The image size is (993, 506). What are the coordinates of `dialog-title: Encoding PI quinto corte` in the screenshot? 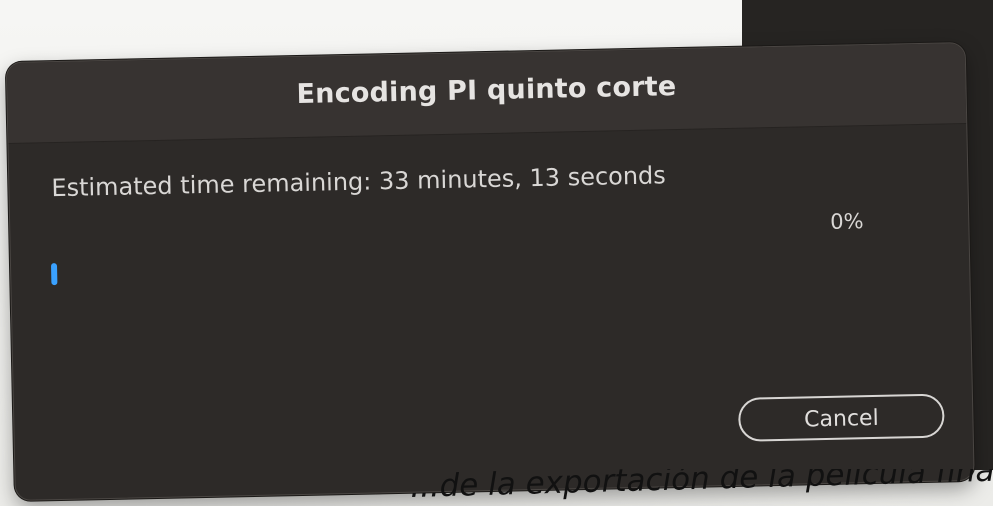 It's located at (486, 91).